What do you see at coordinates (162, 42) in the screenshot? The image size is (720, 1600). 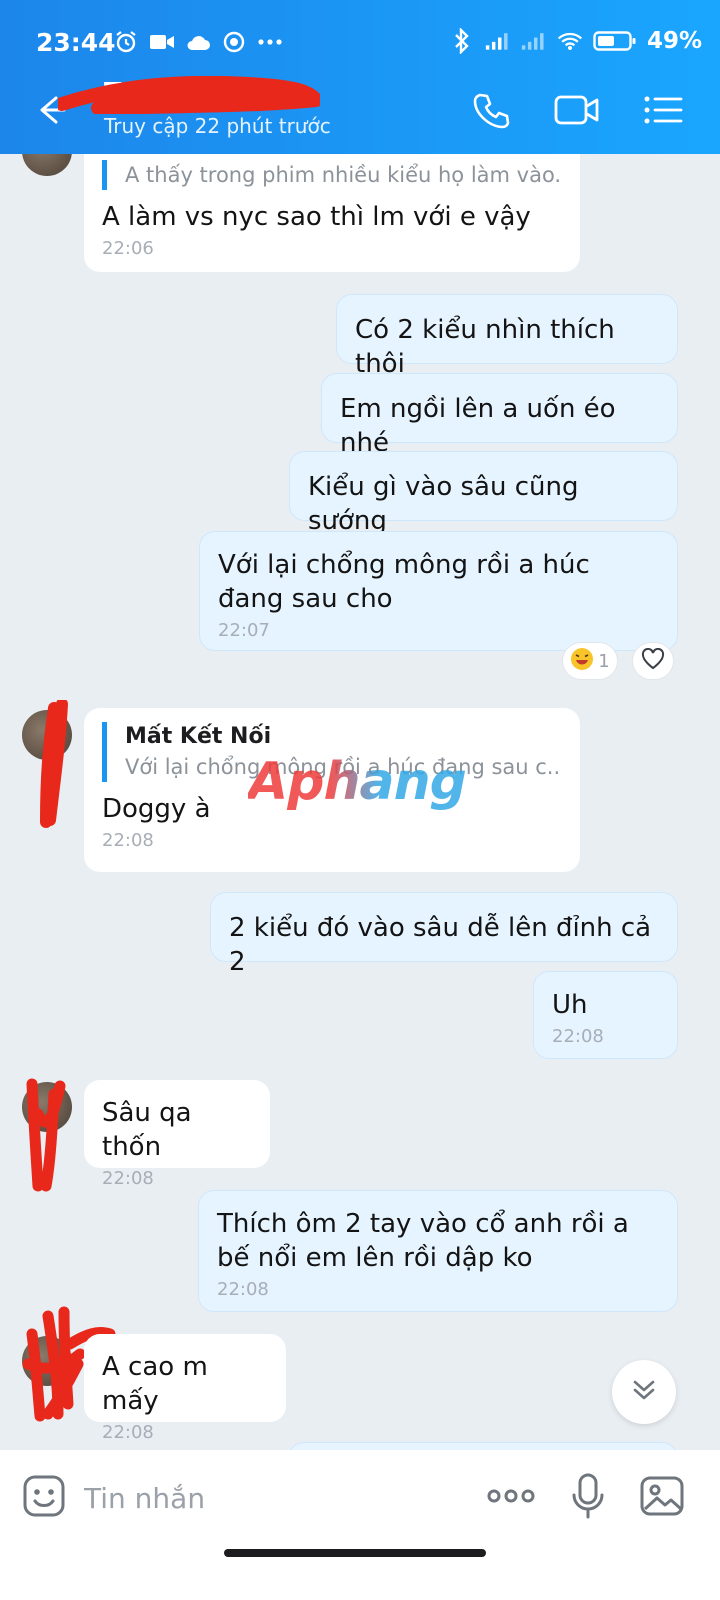 I see `video-camera-icon` at bounding box center [162, 42].